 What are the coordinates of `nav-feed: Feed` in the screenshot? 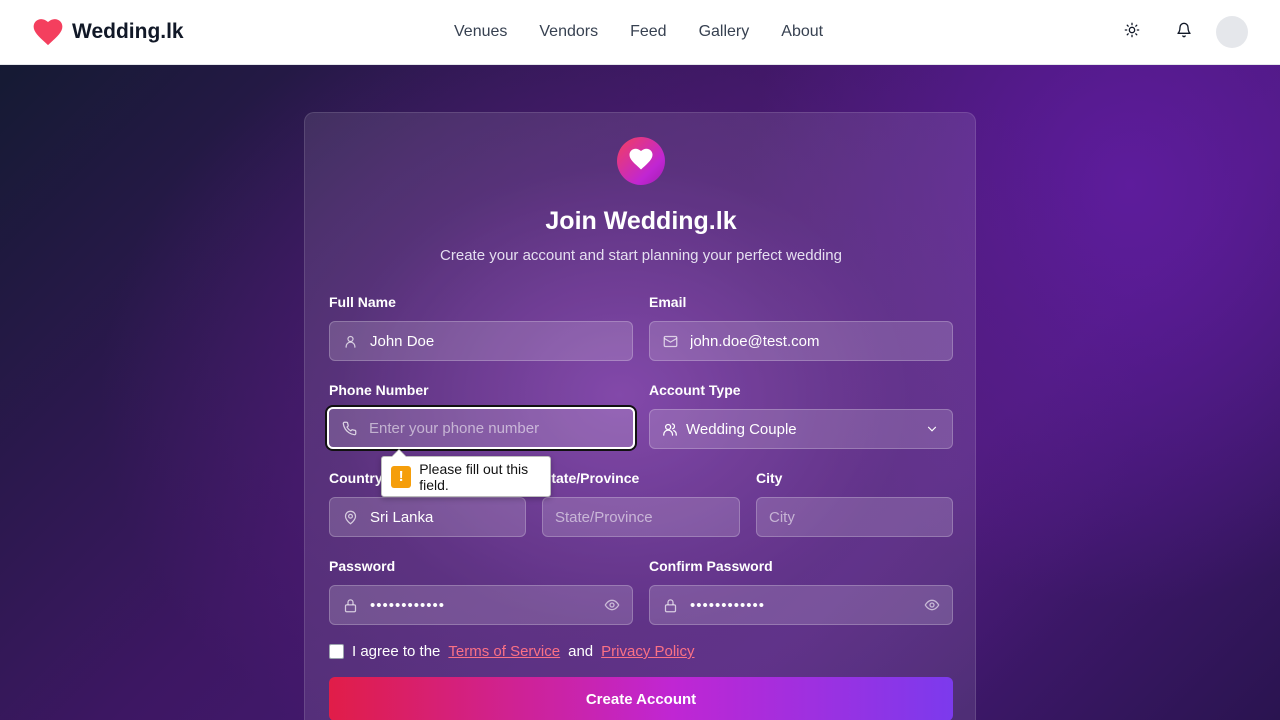 It's located at (648, 32).